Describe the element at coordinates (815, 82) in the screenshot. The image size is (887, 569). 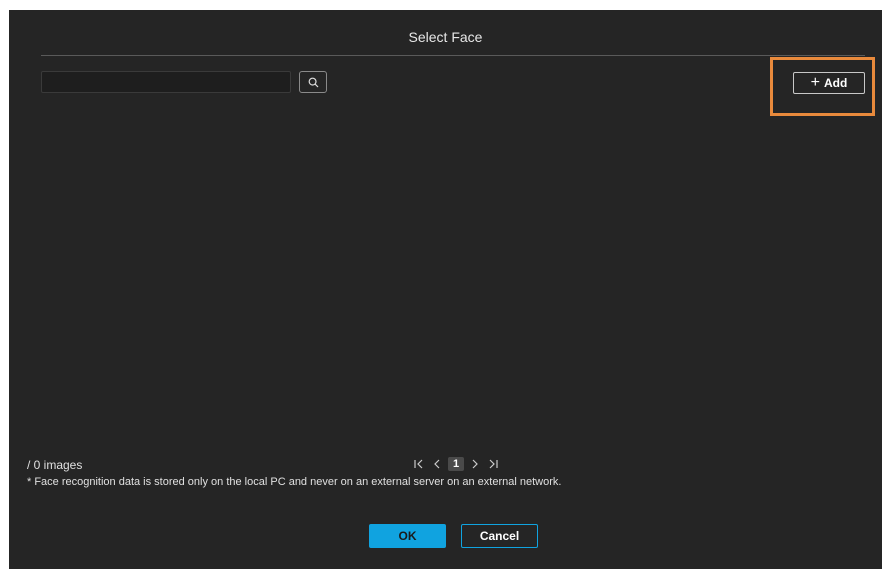
I see `plus-icon: +` at that location.